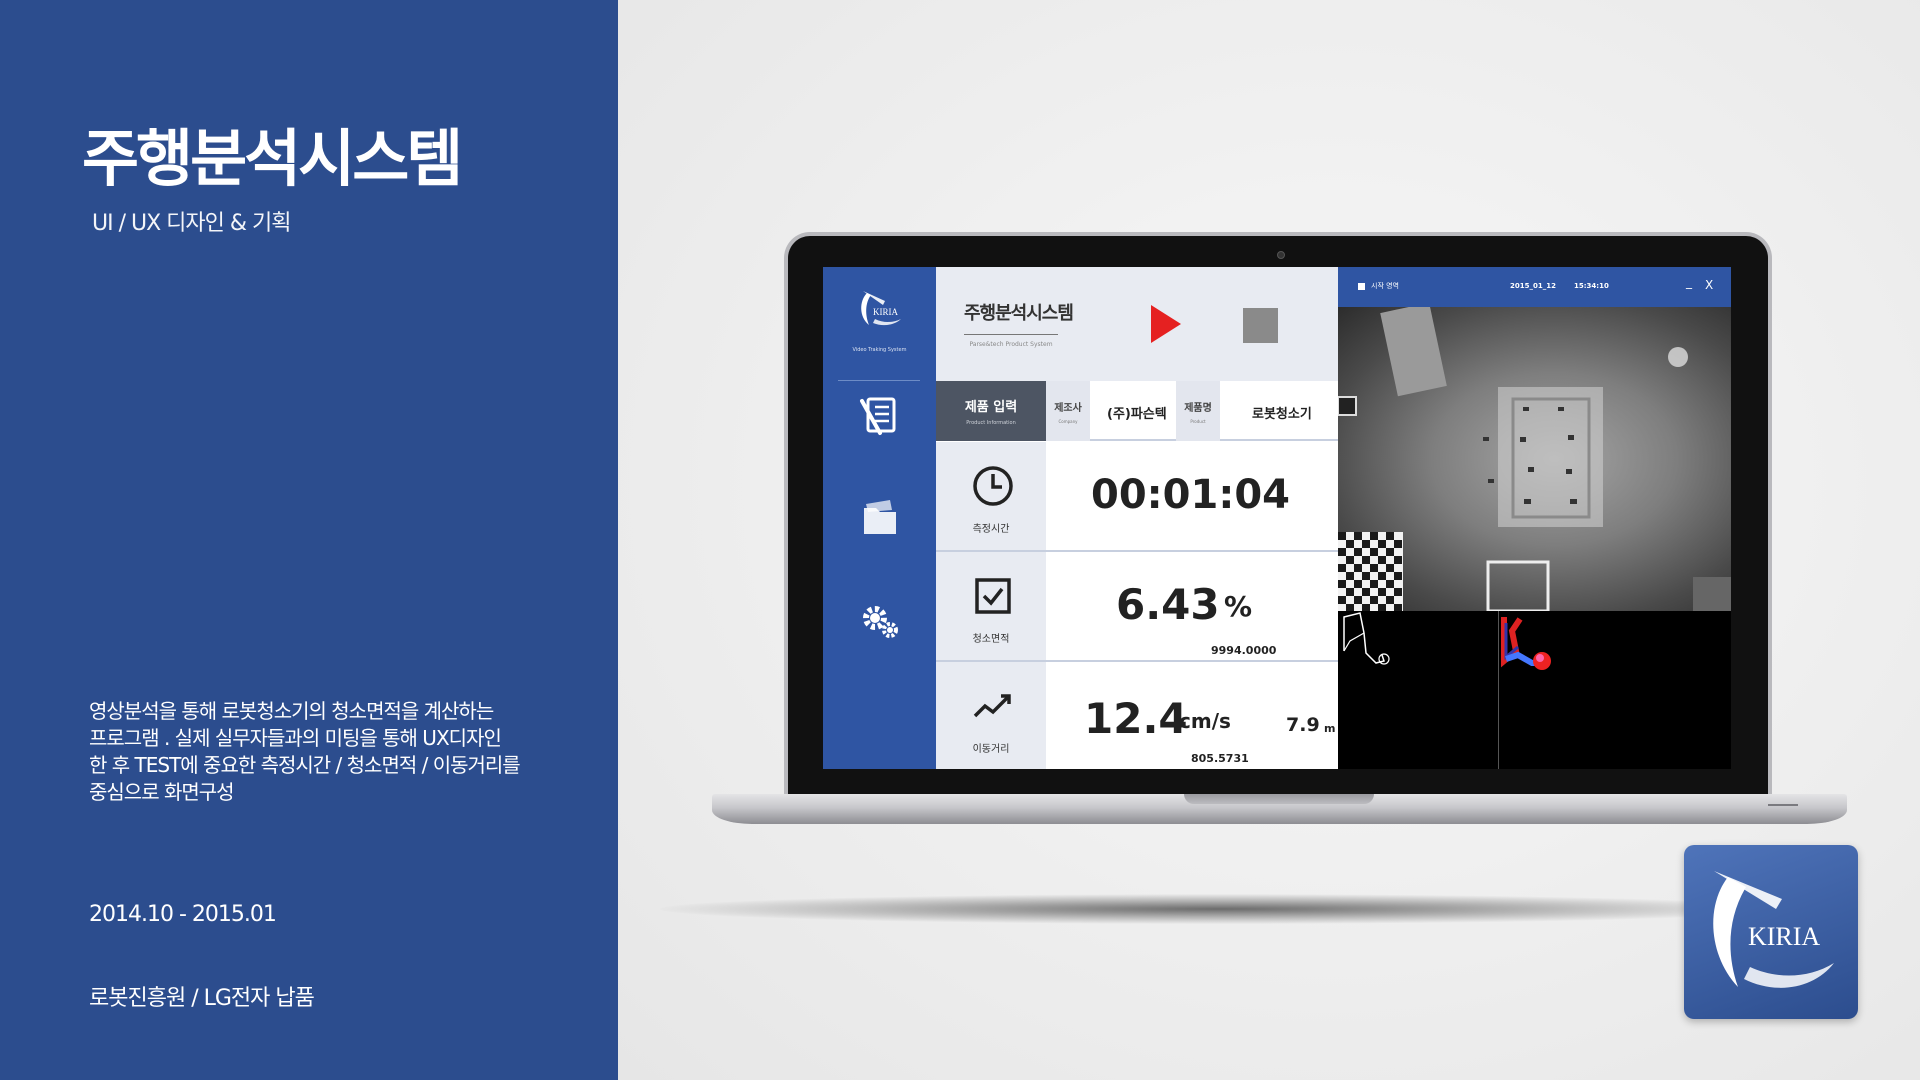 The height and width of the screenshot is (1080, 1920). I want to click on tracking-panels, so click(1534, 690).